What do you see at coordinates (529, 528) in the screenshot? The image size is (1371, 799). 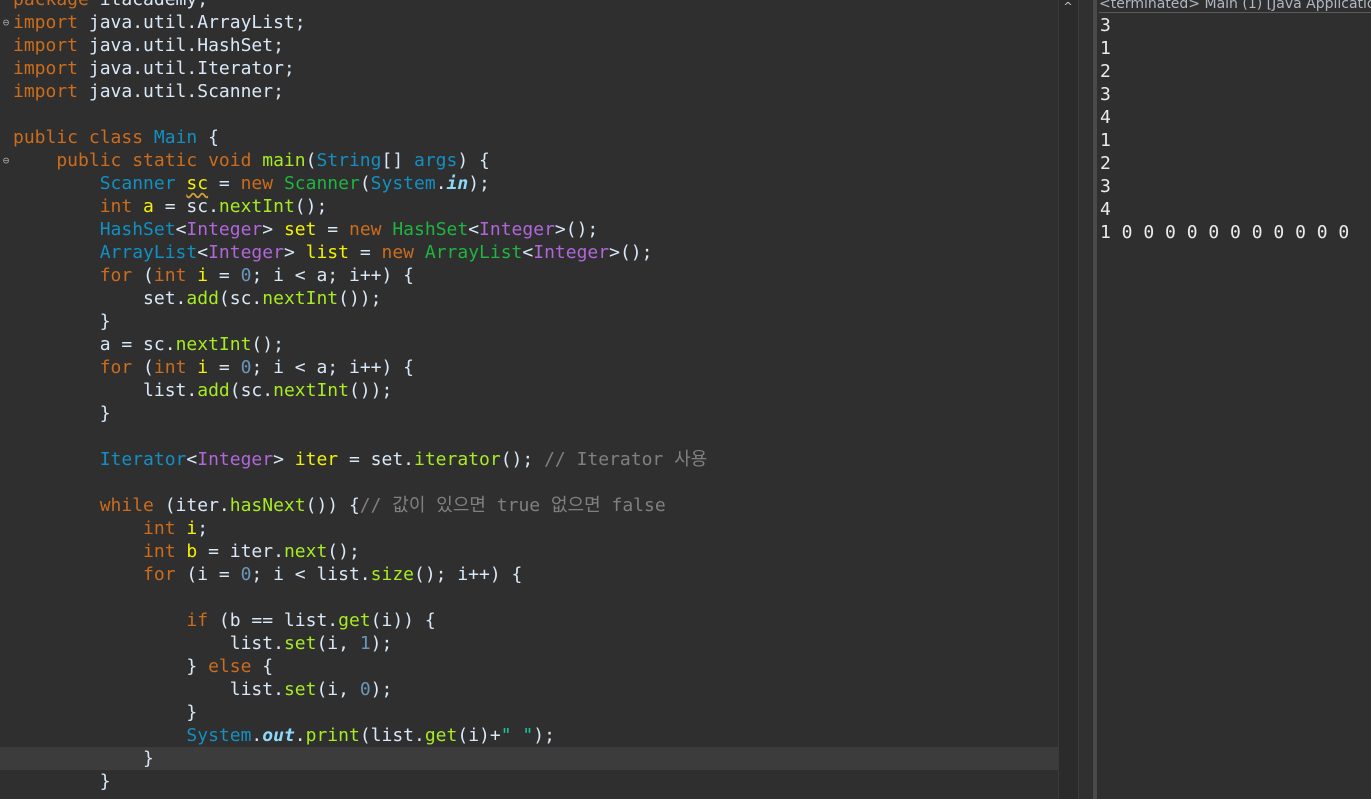 I see `code-line: int i;` at bounding box center [529, 528].